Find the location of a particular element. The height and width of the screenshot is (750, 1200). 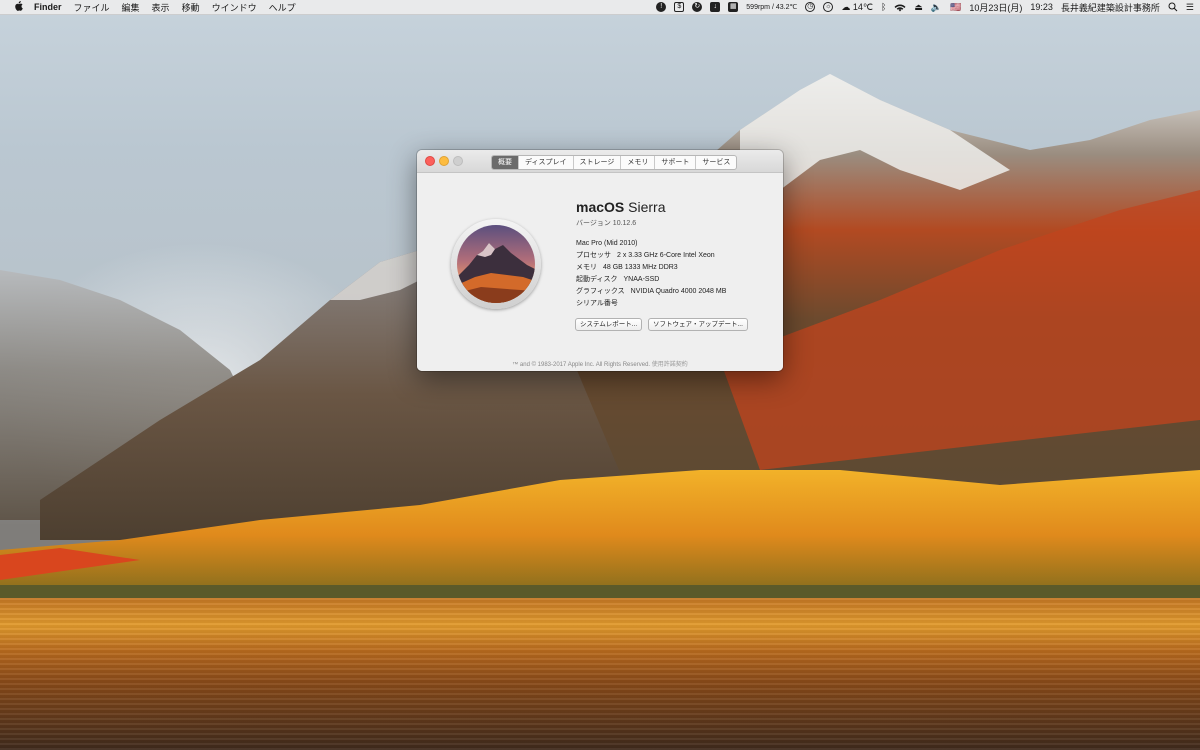

tab-overview: 概要 is located at coordinates (505, 162).